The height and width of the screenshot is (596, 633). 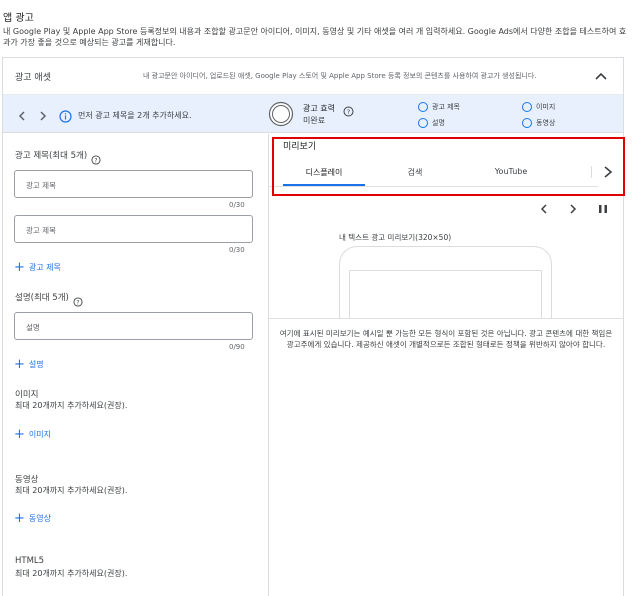 I want to click on checklist-item-image: 이미지, so click(x=538, y=107).